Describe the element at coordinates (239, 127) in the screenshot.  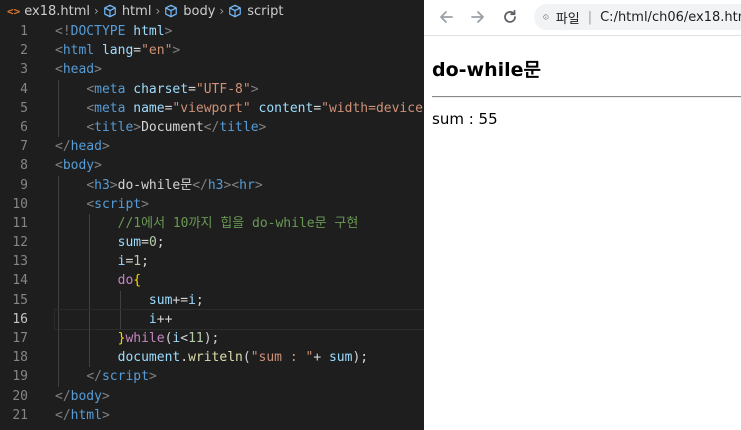
I see `code-token: title` at that location.